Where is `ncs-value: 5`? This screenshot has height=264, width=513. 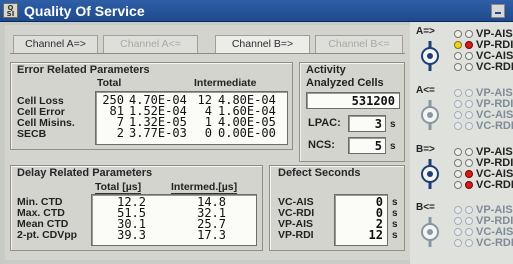
ncs-value: 5 is located at coordinates (378, 146).